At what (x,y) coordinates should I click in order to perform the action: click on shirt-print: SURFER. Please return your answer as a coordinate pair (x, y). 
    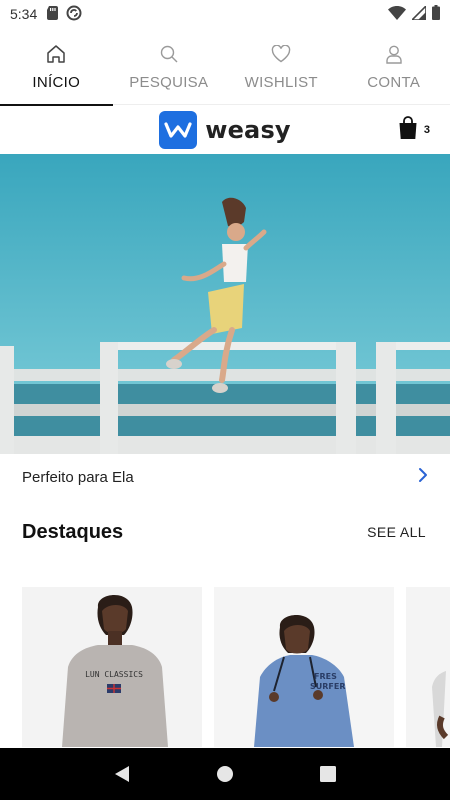
    Looking at the image, I should click on (328, 686).